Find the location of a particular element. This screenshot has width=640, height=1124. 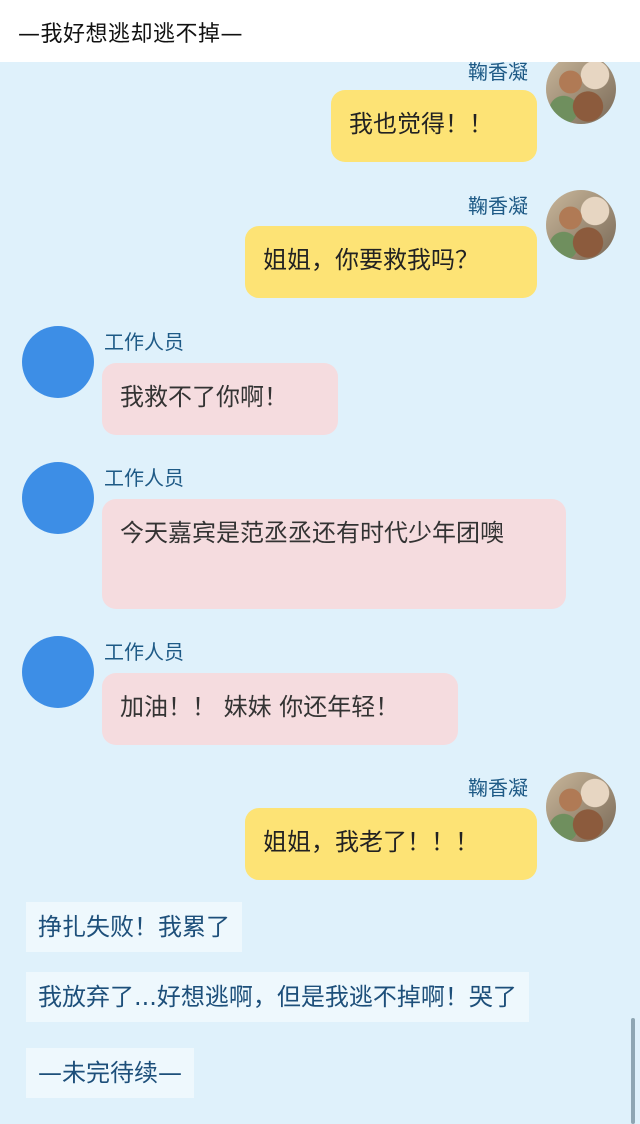

message-bubble: 姐姐，你要救我吗？ is located at coordinates (391, 262).